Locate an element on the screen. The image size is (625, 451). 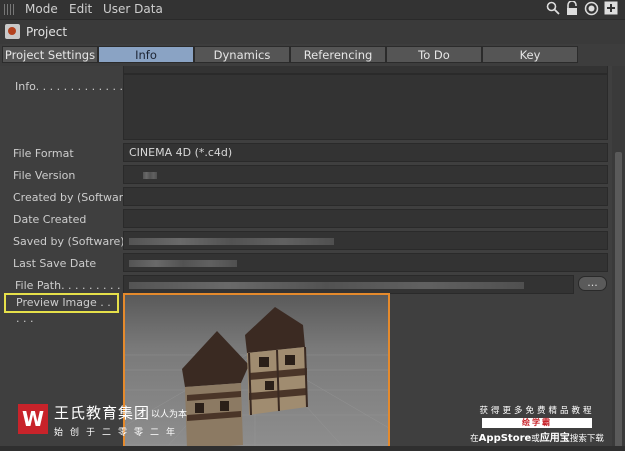
last-save-date-label: Last Save Date is located at coordinates (55, 263).